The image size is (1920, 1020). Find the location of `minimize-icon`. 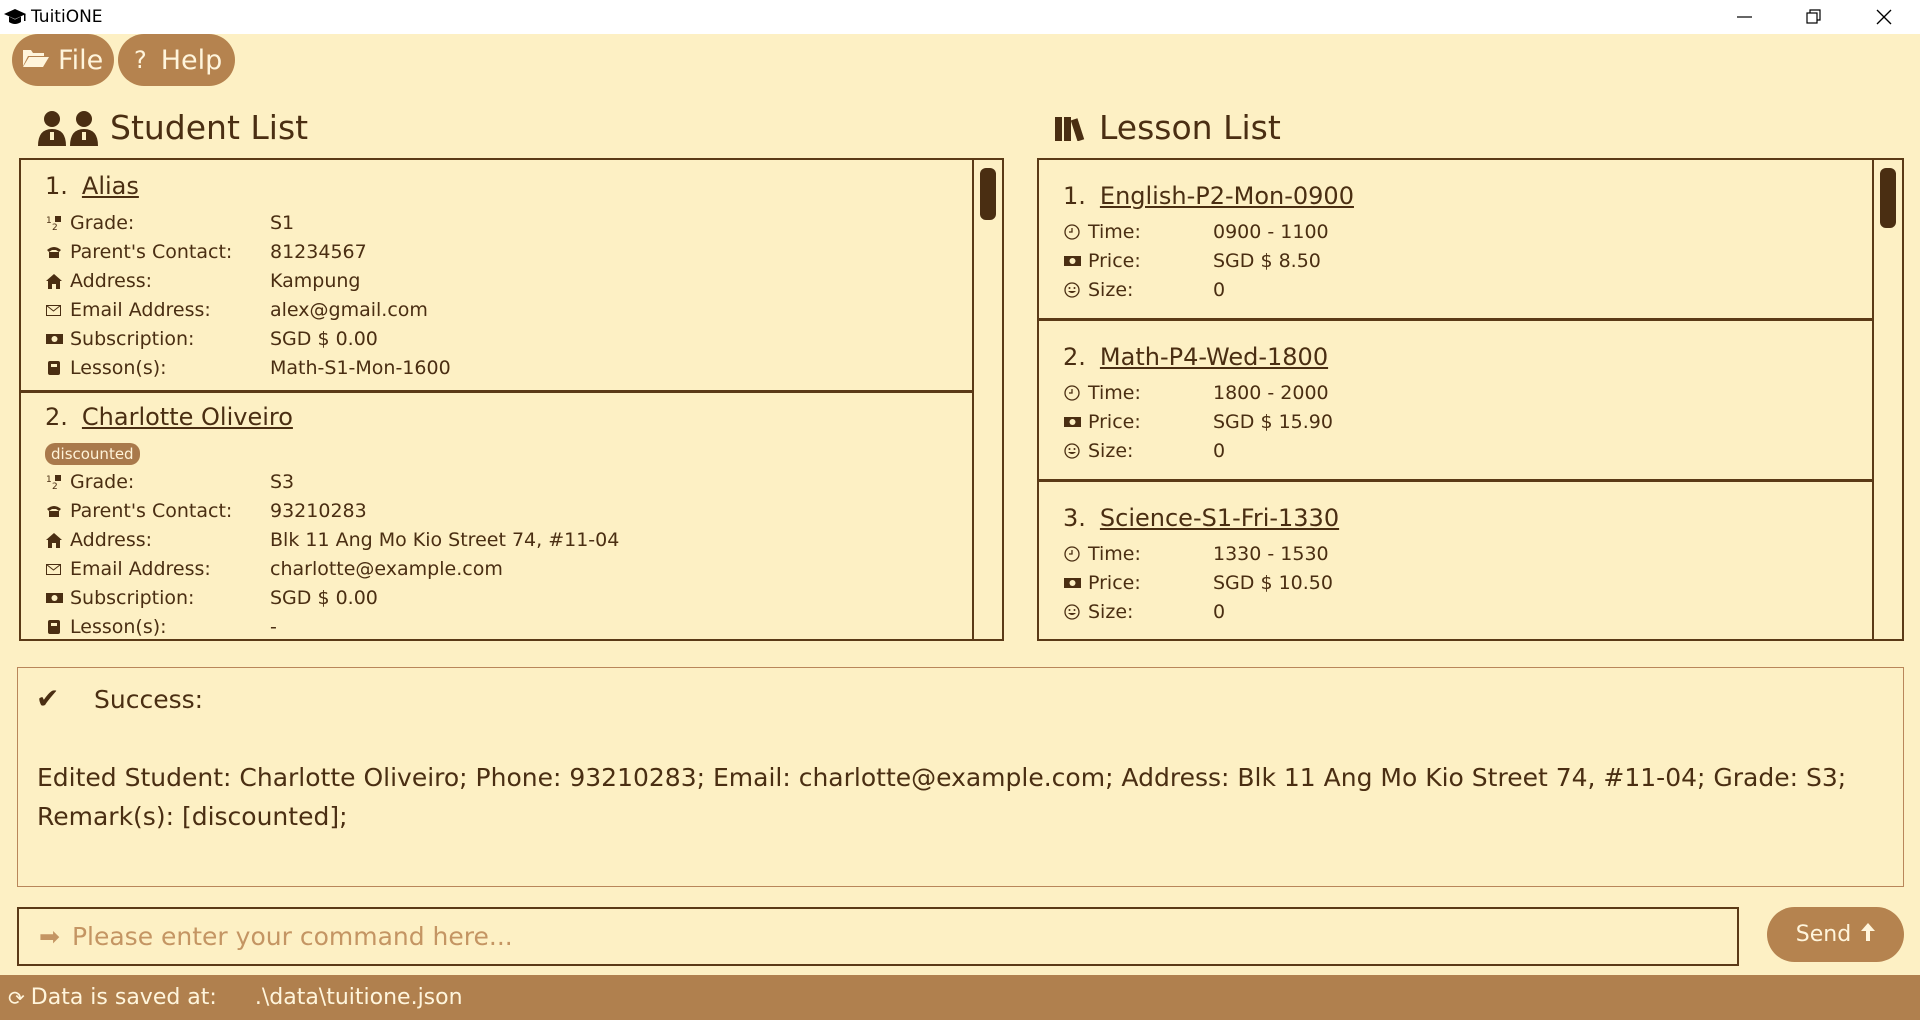

minimize-icon is located at coordinates (1744, 17).